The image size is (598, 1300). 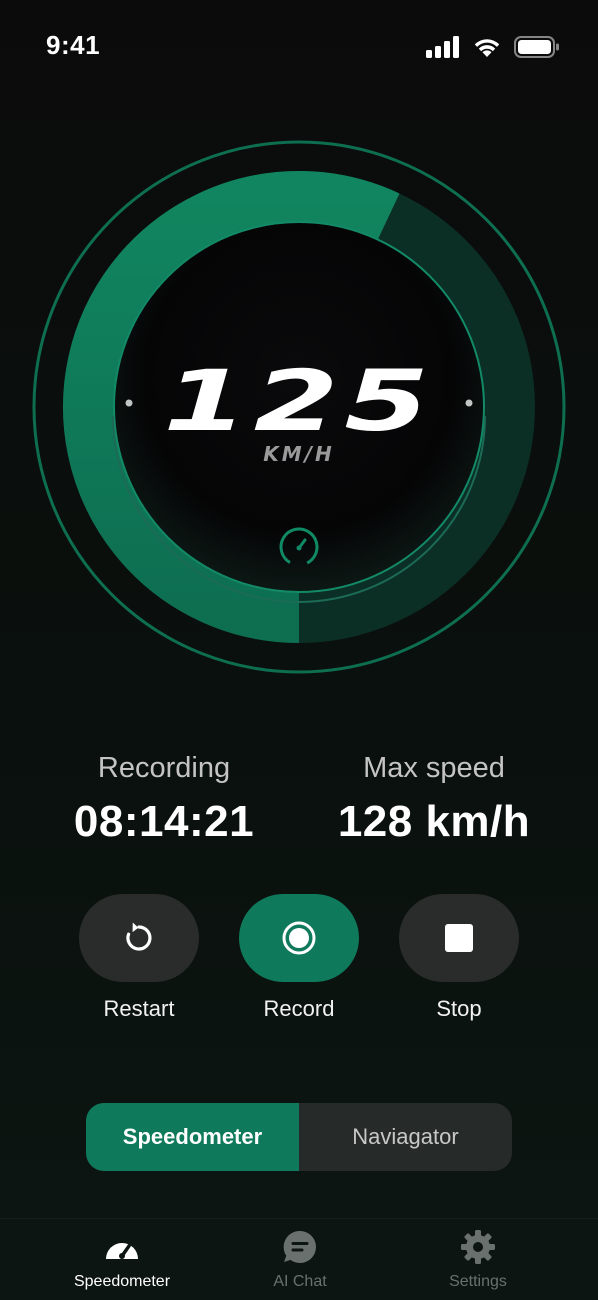 I want to click on tab-label-settings: Settings, so click(x=478, y=1281).